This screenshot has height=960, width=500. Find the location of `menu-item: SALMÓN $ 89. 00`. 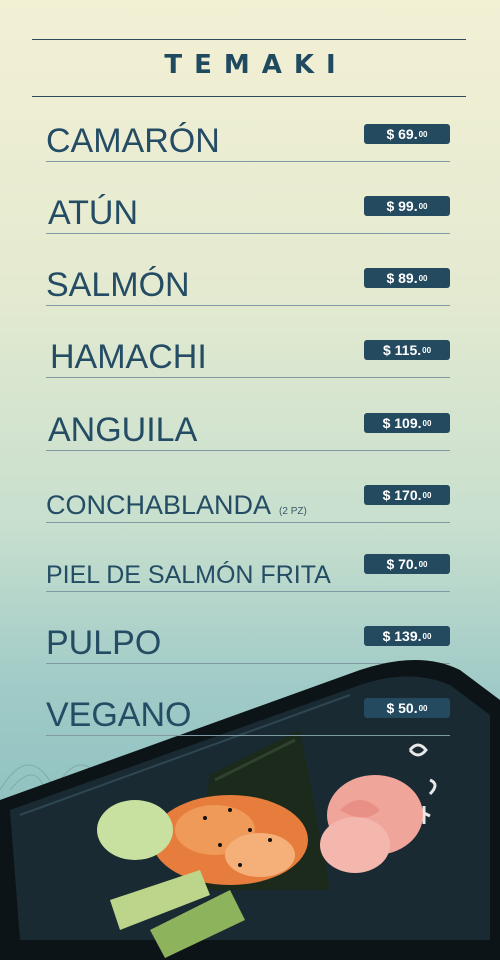

menu-item: SALMÓN $ 89. 00 is located at coordinates (248, 284).